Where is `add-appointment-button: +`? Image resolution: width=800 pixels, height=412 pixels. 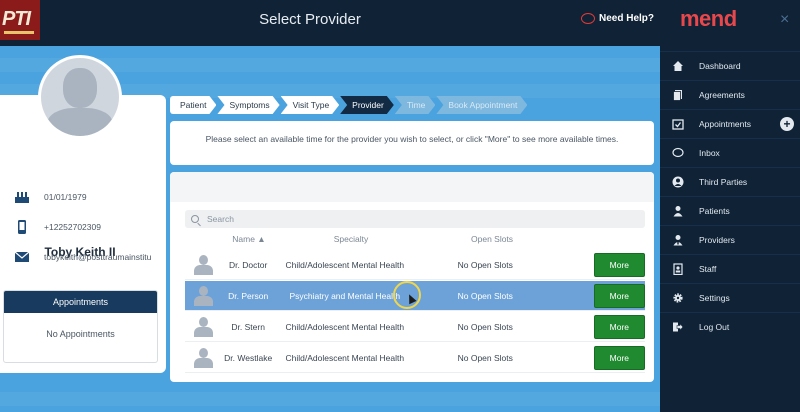
add-appointment-button: + is located at coordinates (787, 123).